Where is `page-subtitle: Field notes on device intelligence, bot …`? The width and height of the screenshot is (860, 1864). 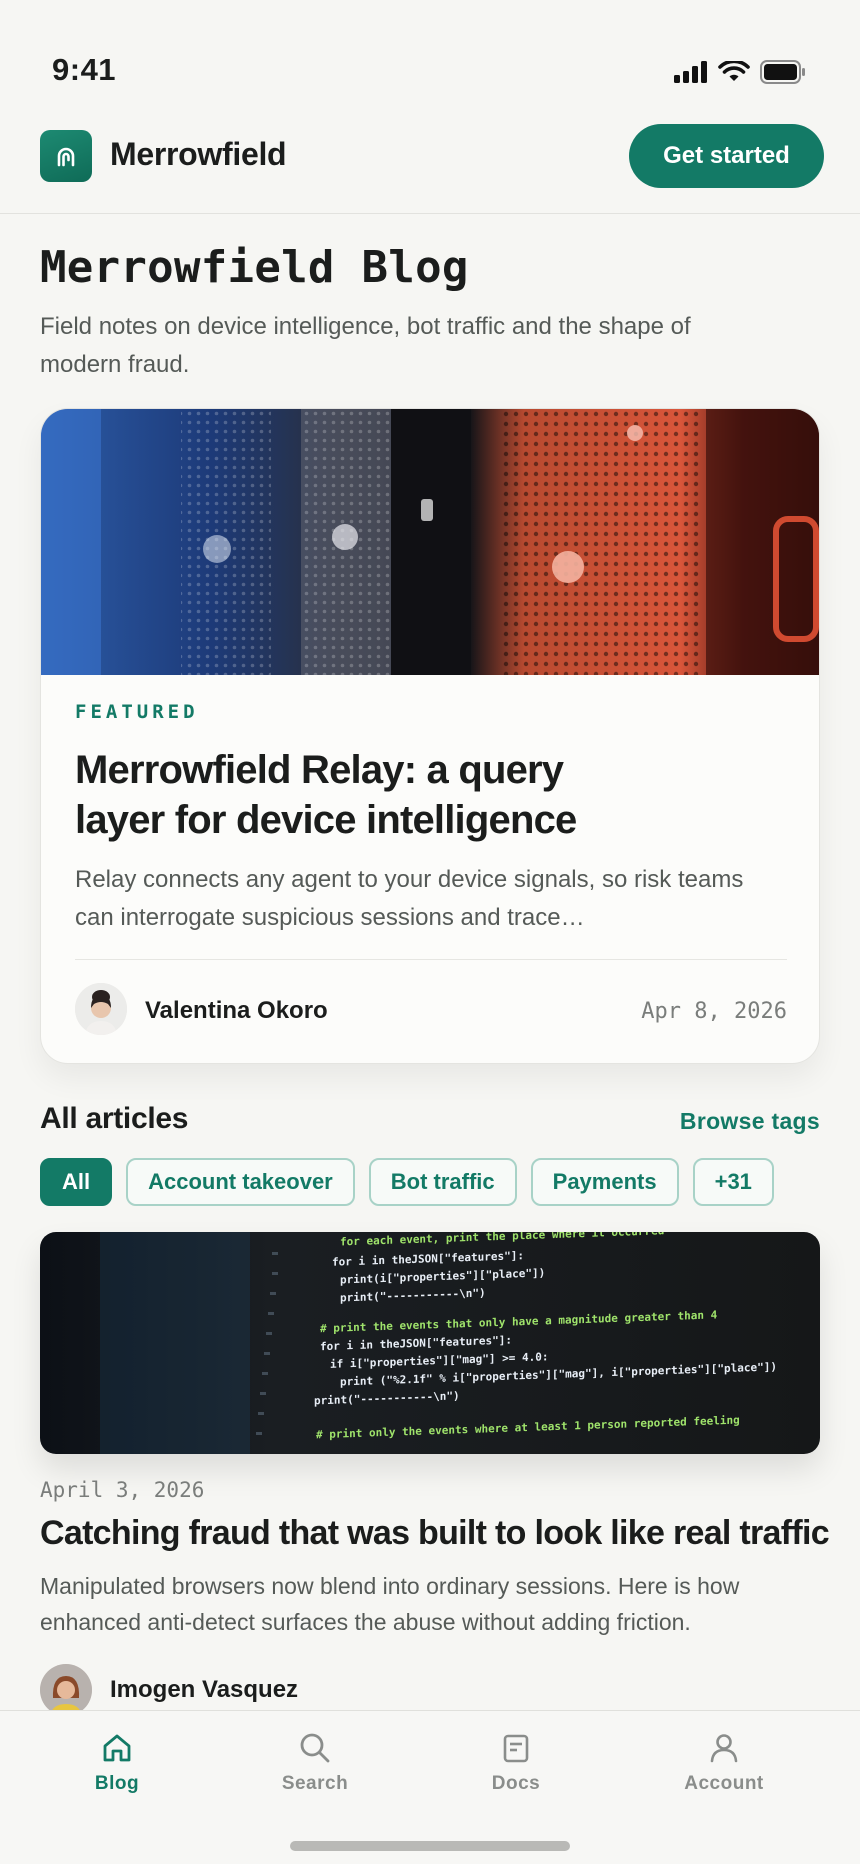 page-subtitle: Field notes on device intelligence, bot … is located at coordinates (365, 345).